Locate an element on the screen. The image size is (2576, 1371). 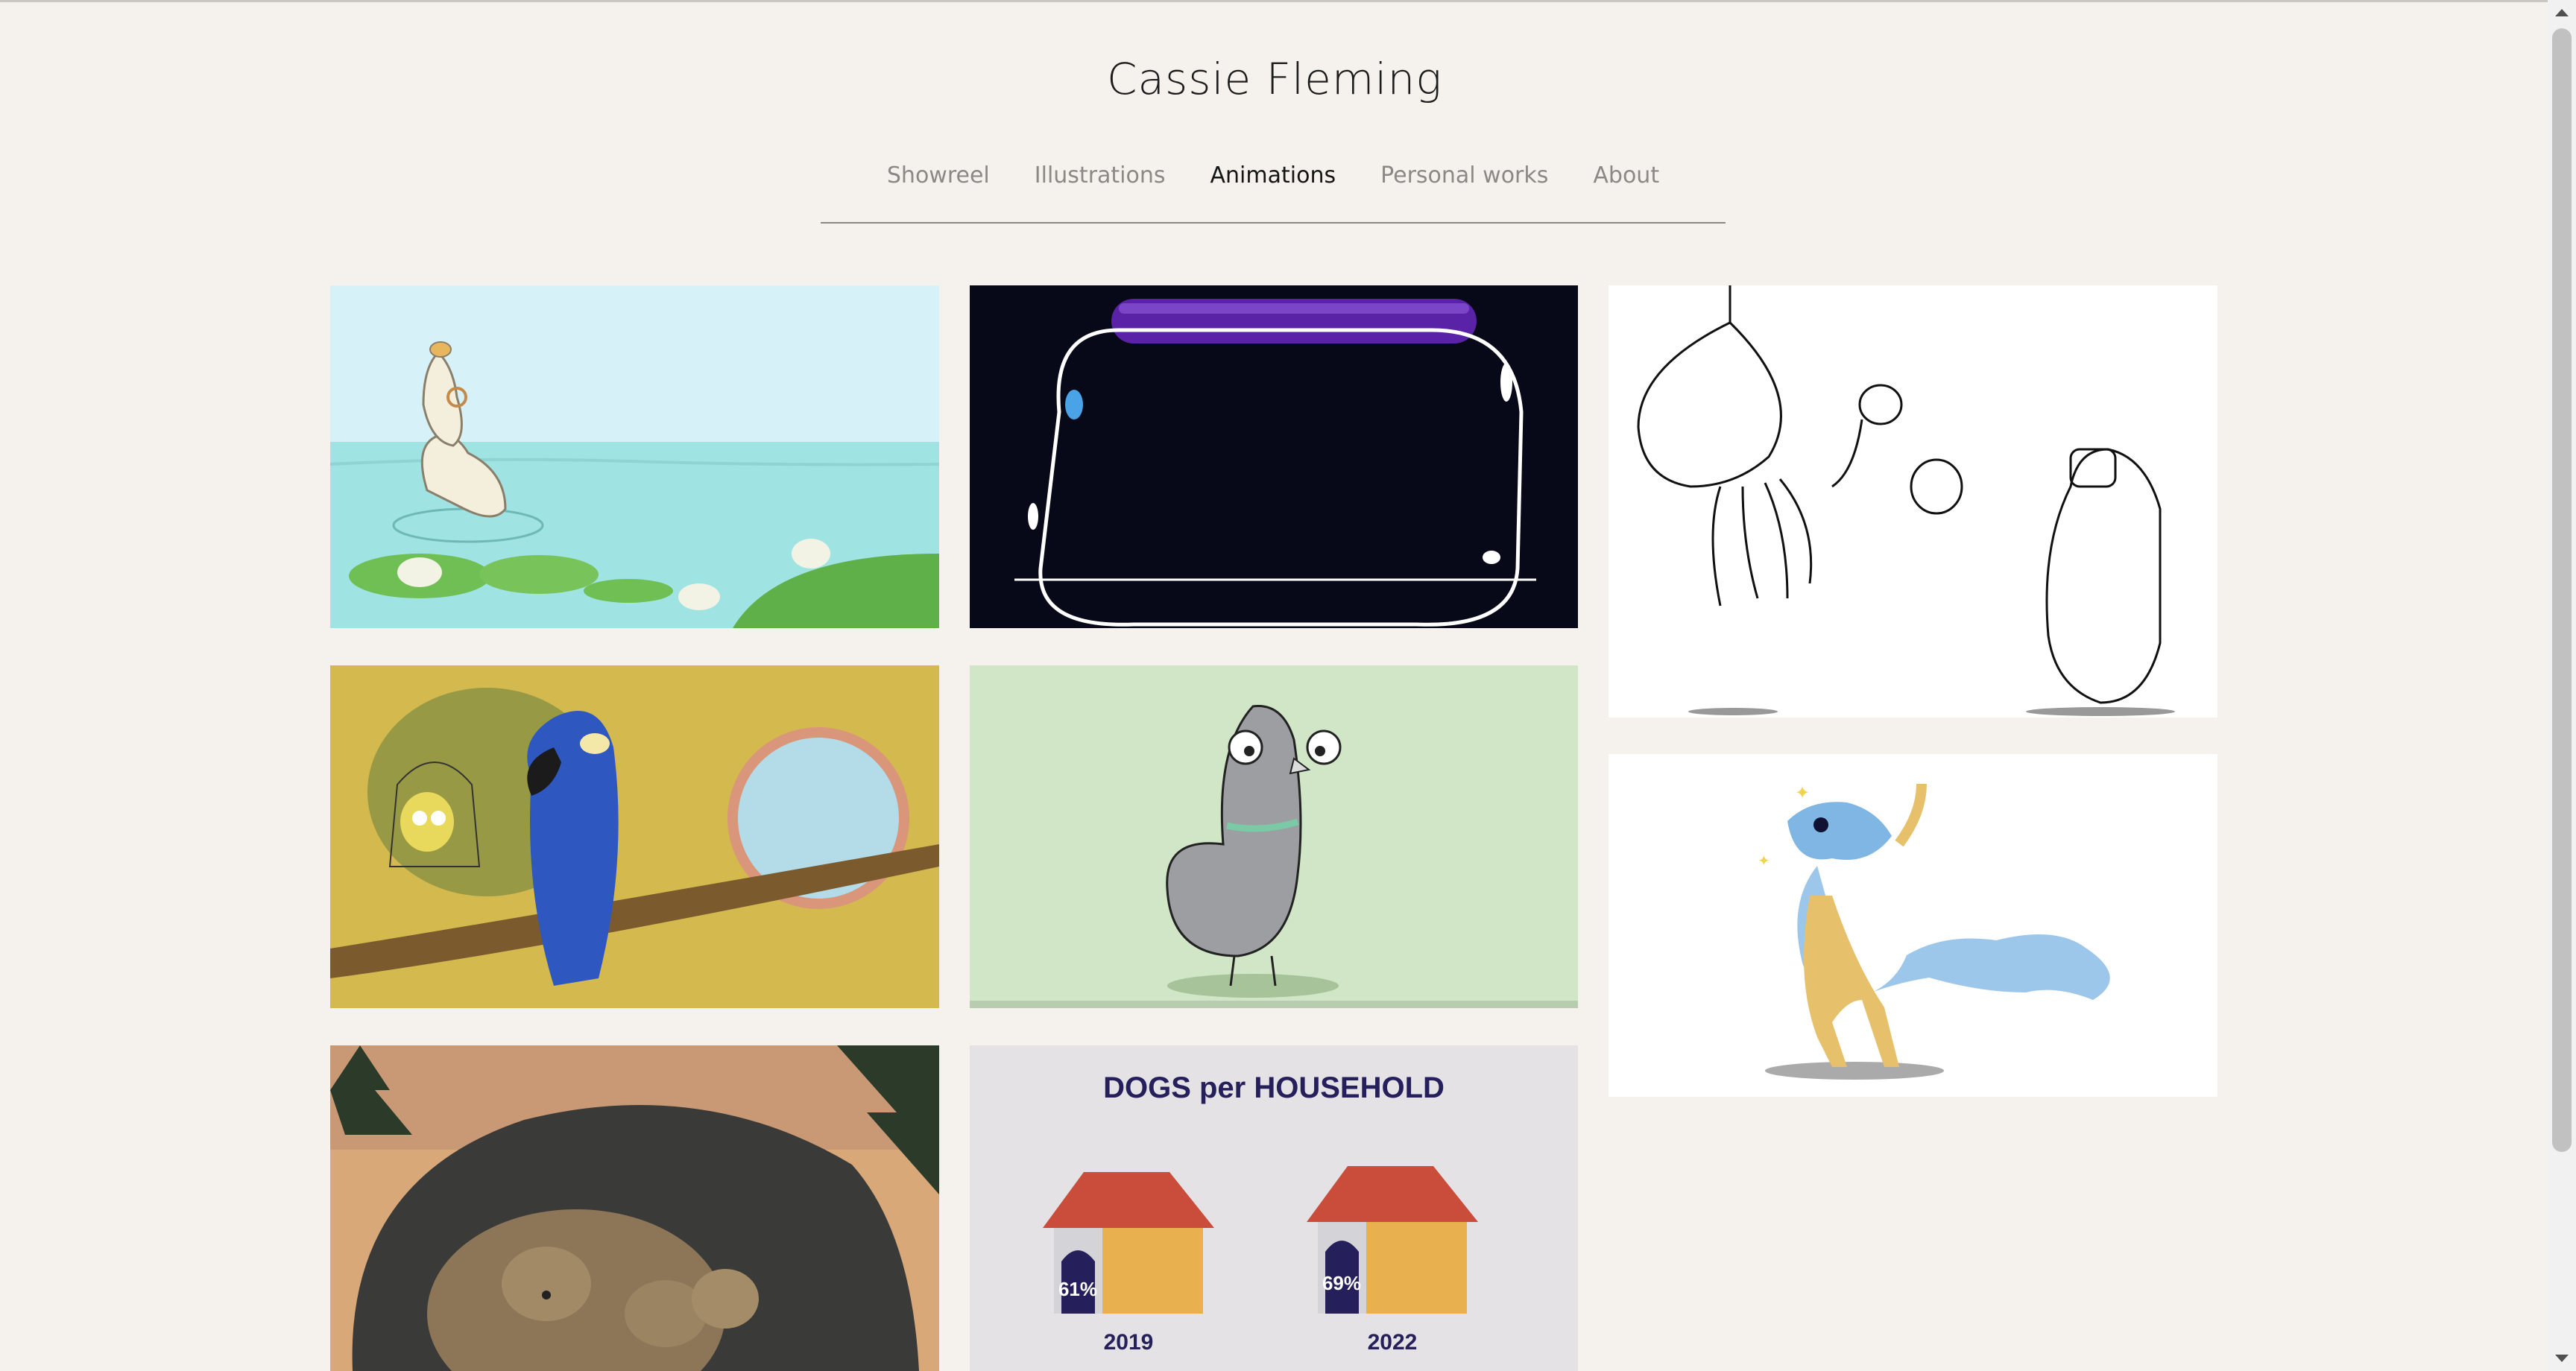
scroll-down-icon is located at coordinates (2562, 1358).